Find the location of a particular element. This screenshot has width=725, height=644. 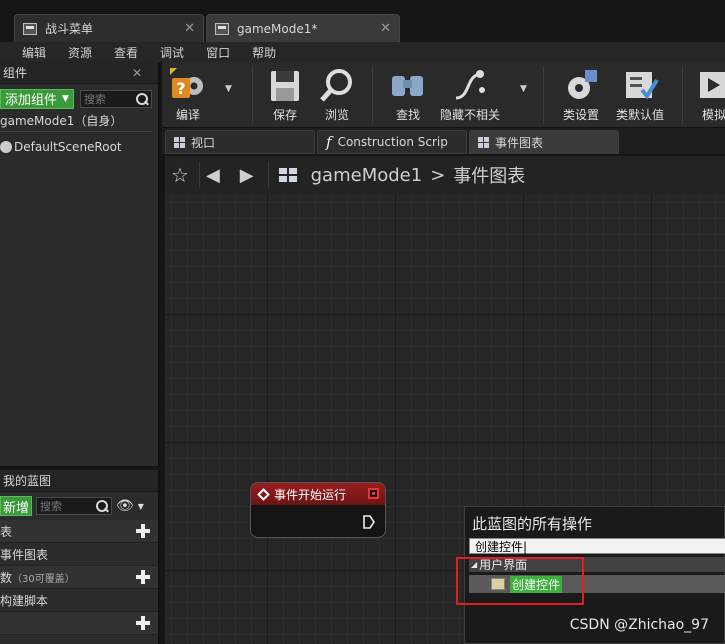

compile-button: ? 编译 is located at coordinates (188, 94).